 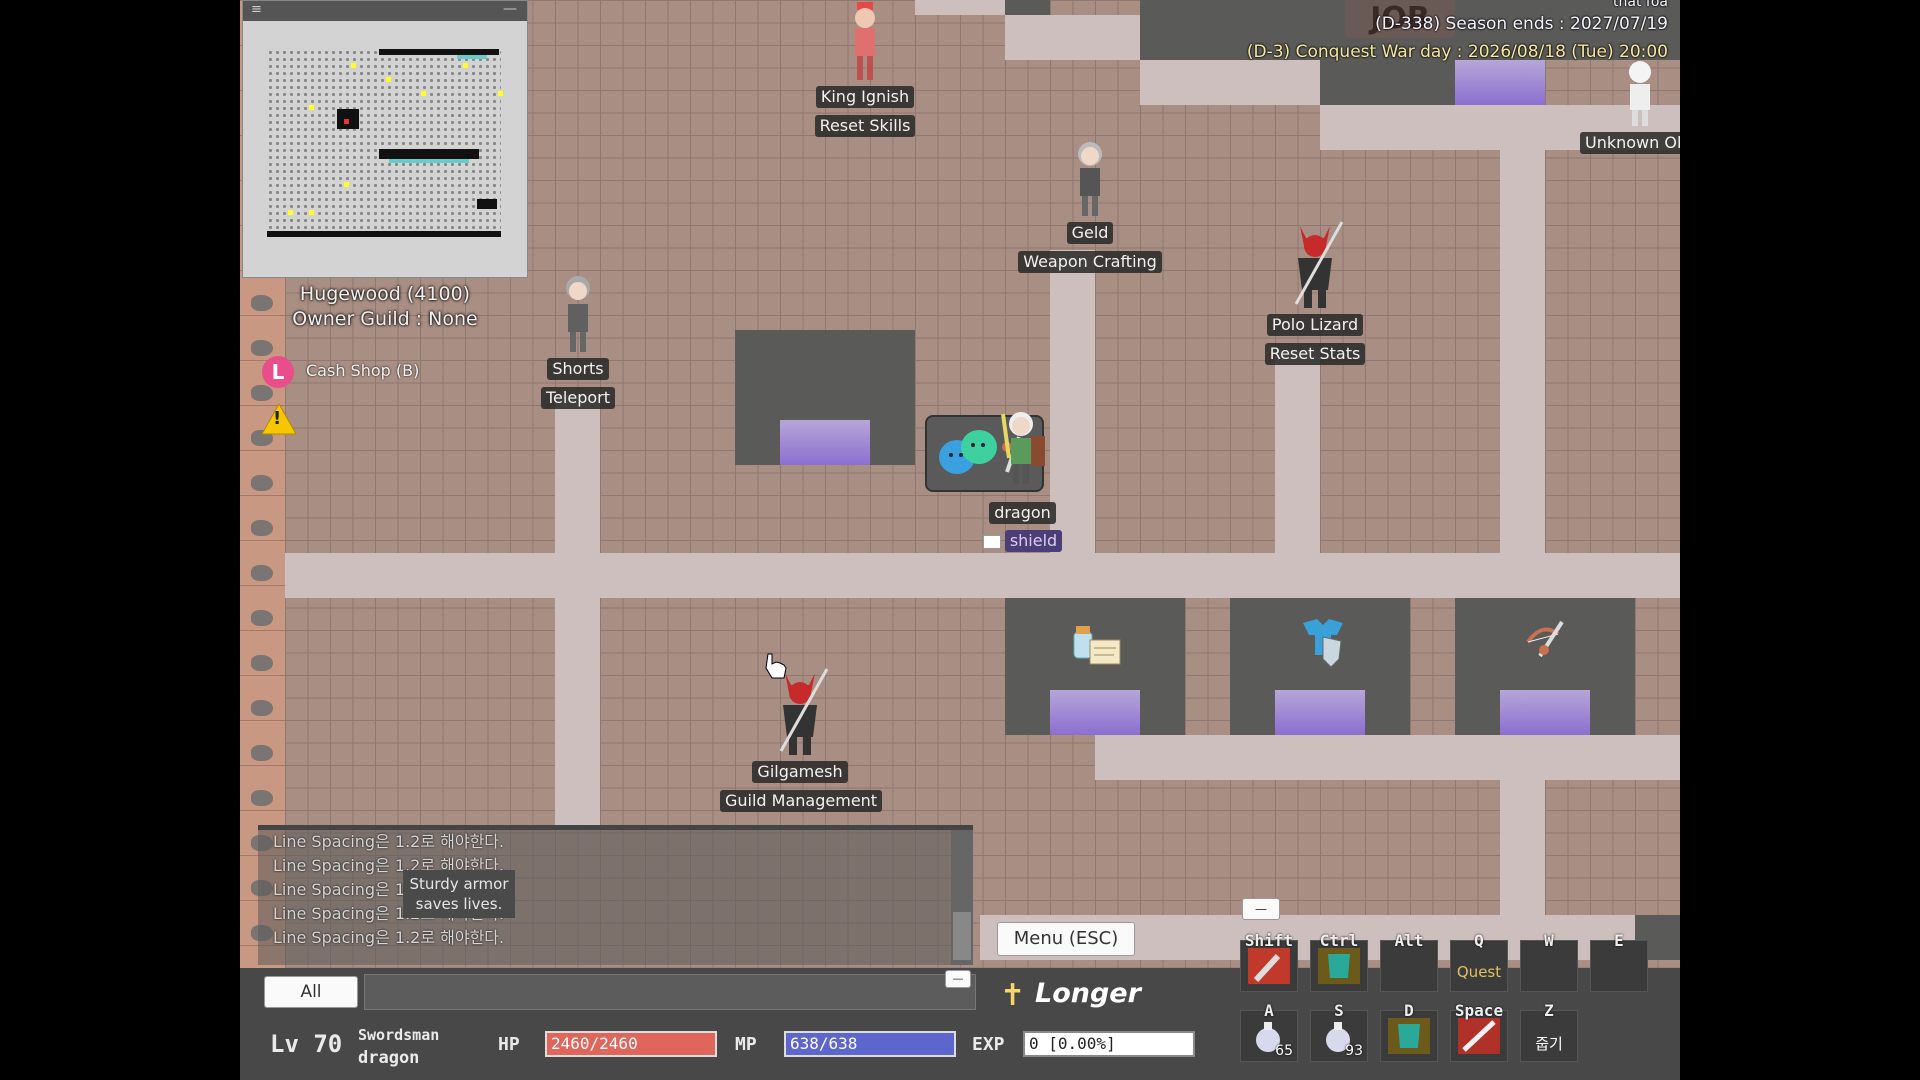 What do you see at coordinates (509, 1044) in the screenshot?
I see `hp-label: HP` at bounding box center [509, 1044].